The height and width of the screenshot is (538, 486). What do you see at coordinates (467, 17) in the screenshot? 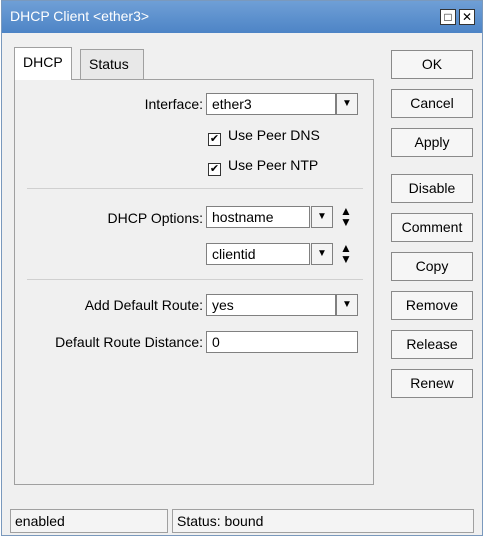
I see `close-icon: ✕` at bounding box center [467, 17].